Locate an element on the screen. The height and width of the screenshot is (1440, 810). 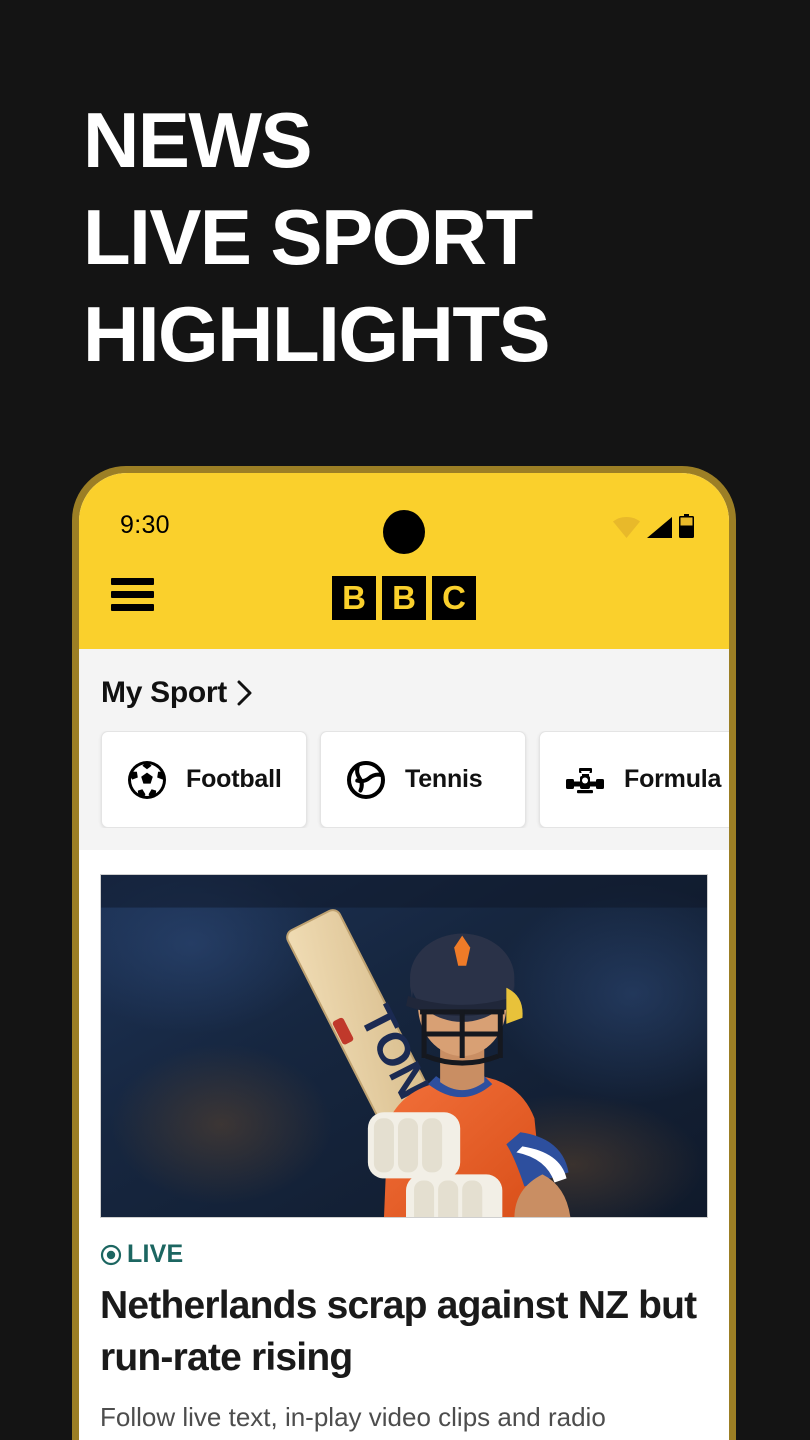
tennis-ball-icon is located at coordinates (366, 779).